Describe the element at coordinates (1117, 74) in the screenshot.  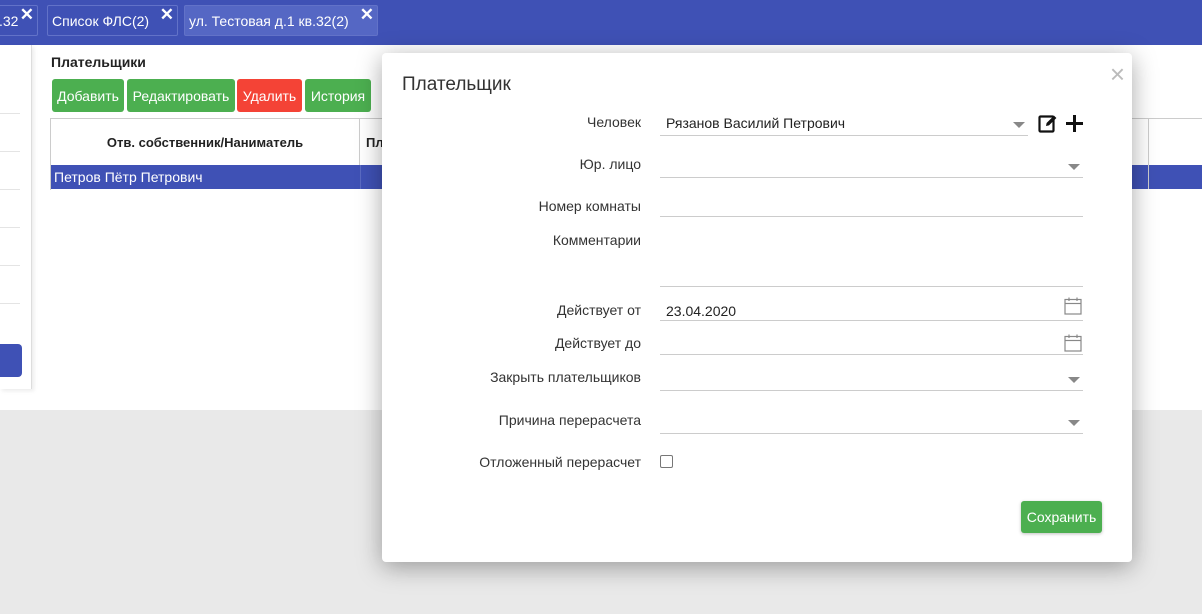
I see `close-icon: ×` at that location.